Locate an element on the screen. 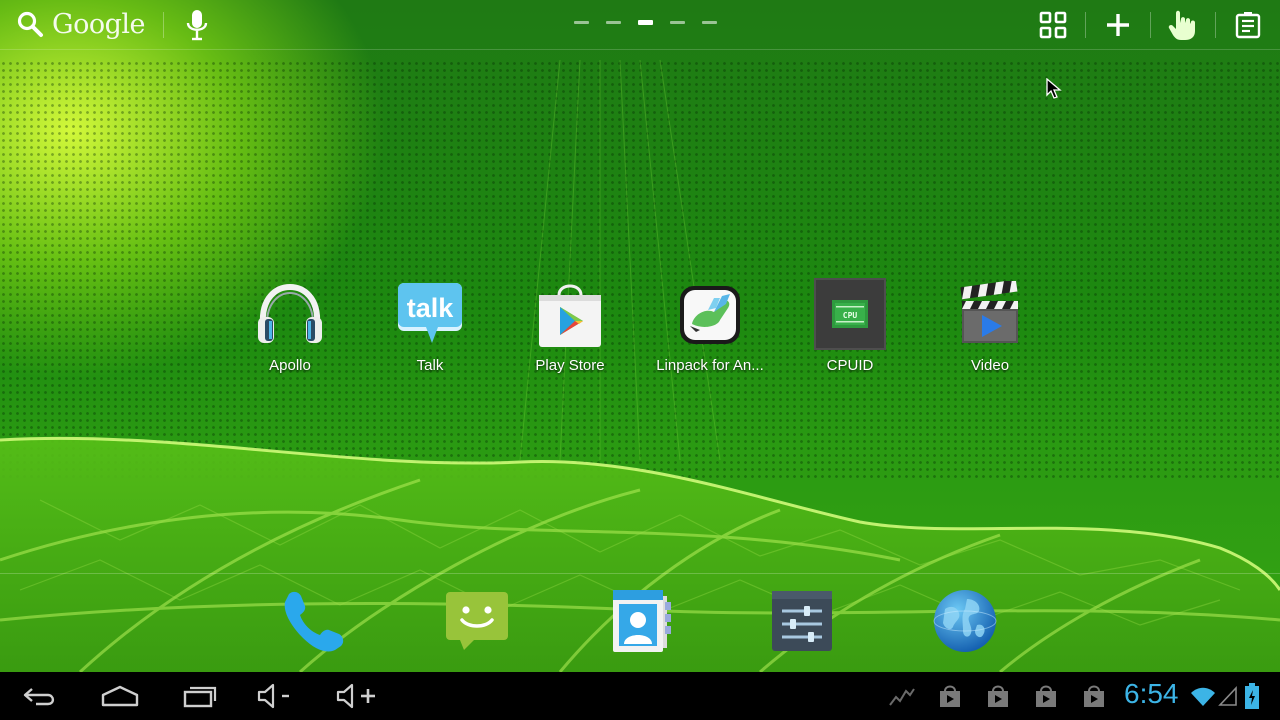  battery-charging-icon is located at coordinates (1252, 696).